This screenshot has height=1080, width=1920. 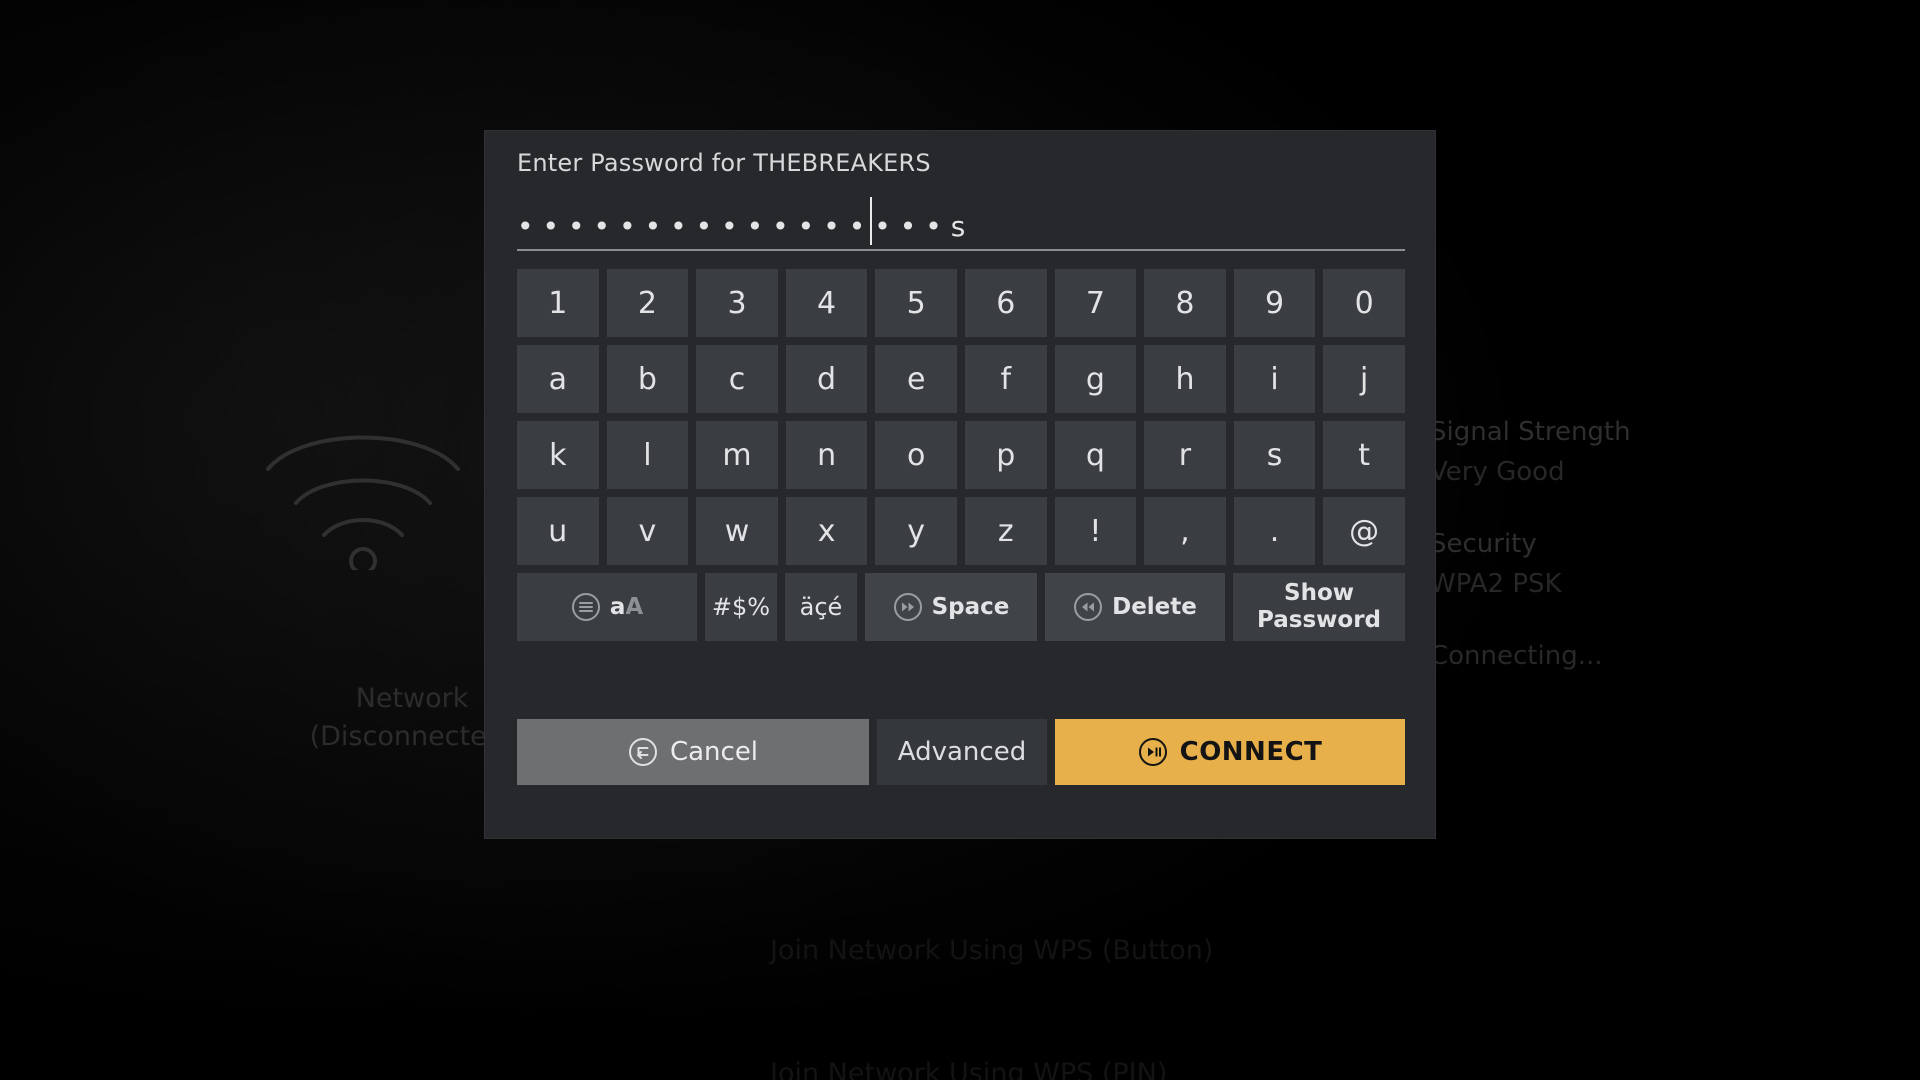 I want to click on key-symbols-label: #$%, so click(x=741, y=607).